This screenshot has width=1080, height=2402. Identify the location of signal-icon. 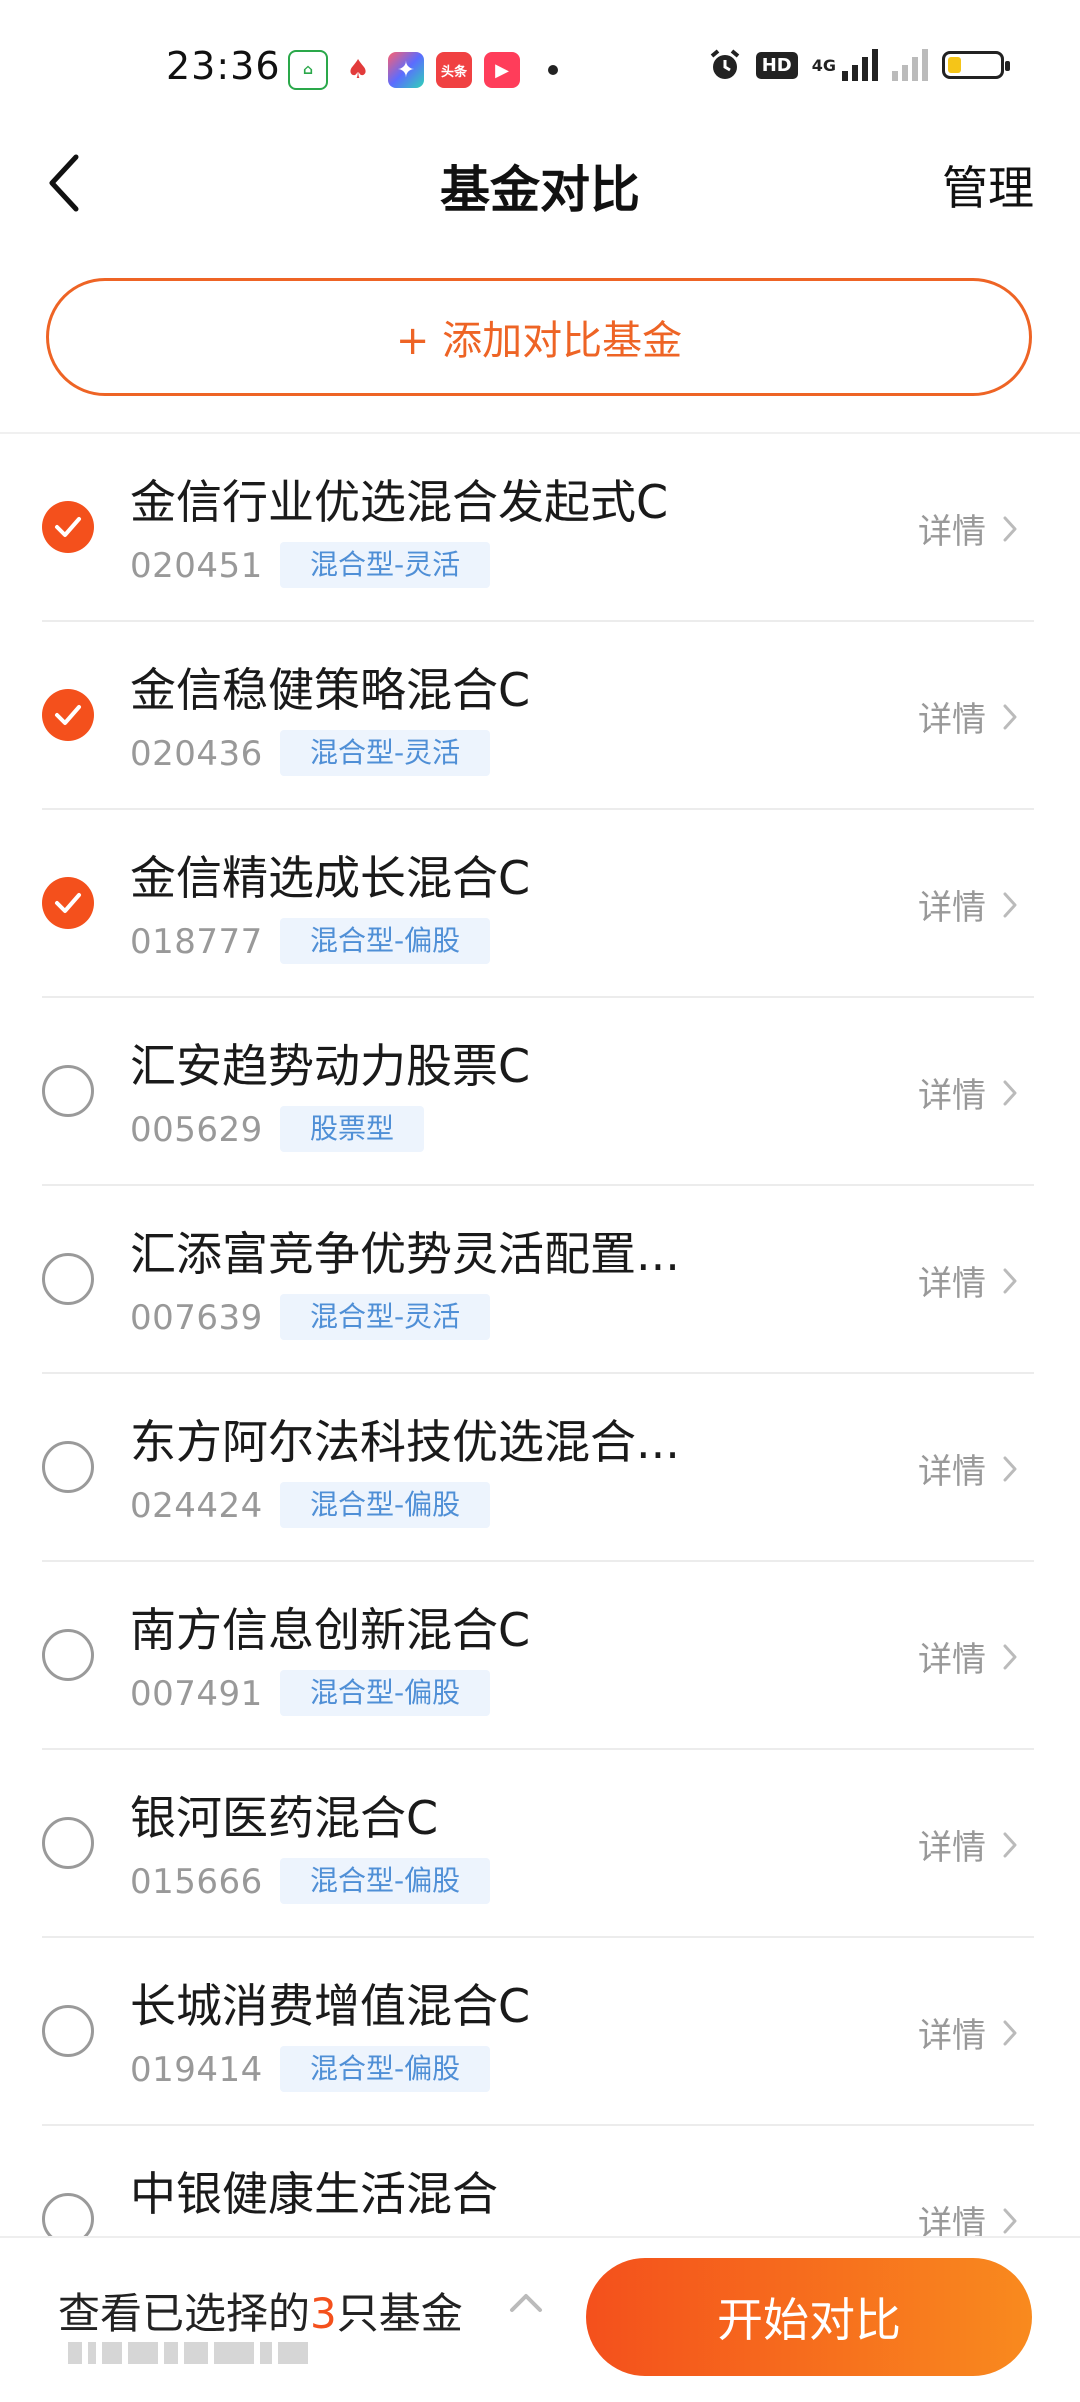
(860, 65).